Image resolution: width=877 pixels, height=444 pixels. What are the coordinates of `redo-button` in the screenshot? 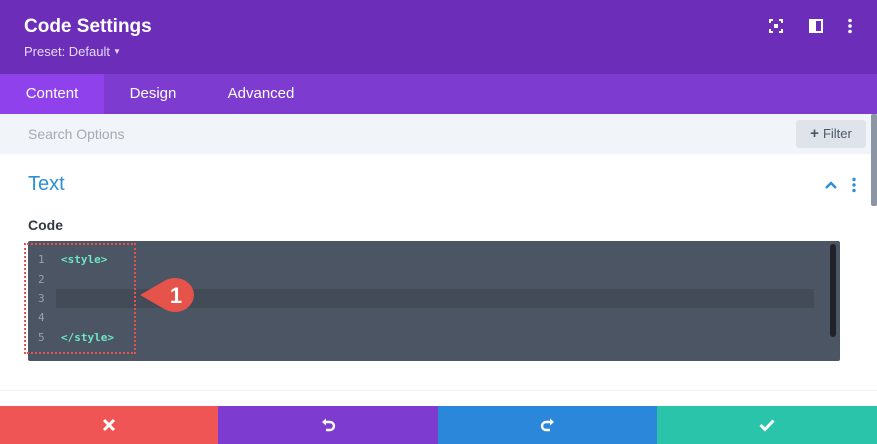 It's located at (547, 425).